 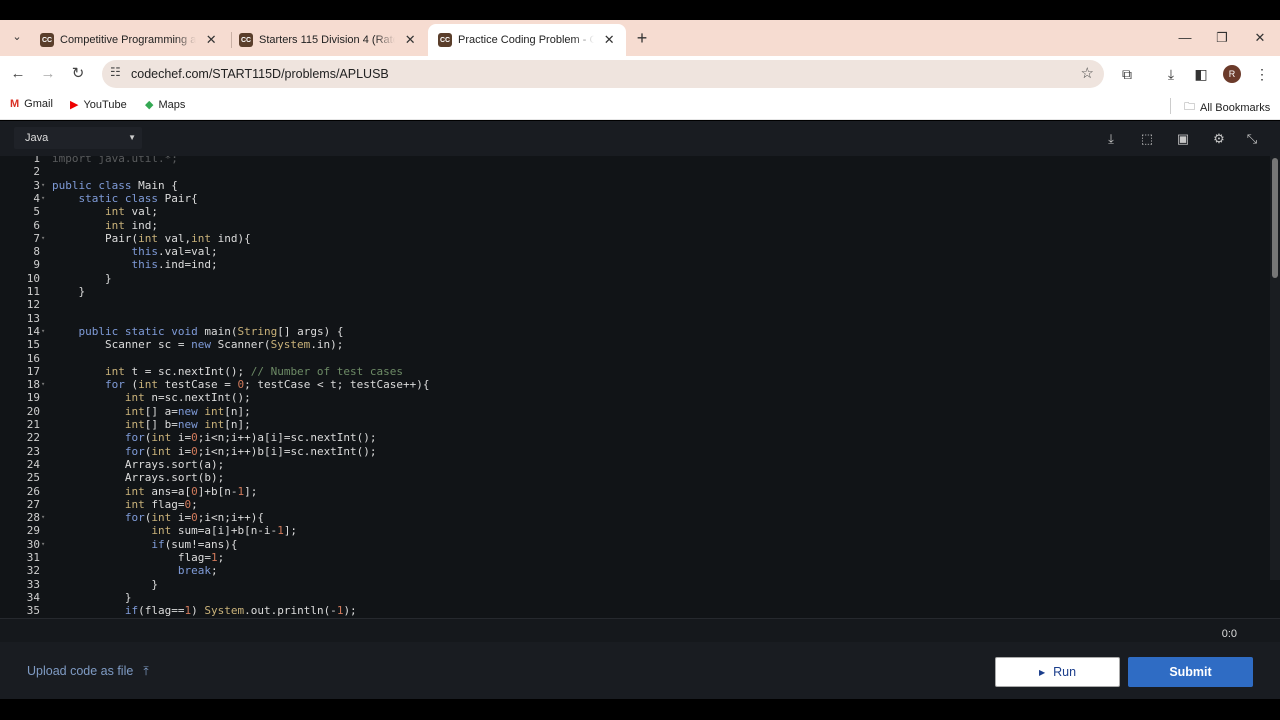 I want to click on code-line: 7 ▾ Pair(int val,int ind){, so click(x=635, y=238).